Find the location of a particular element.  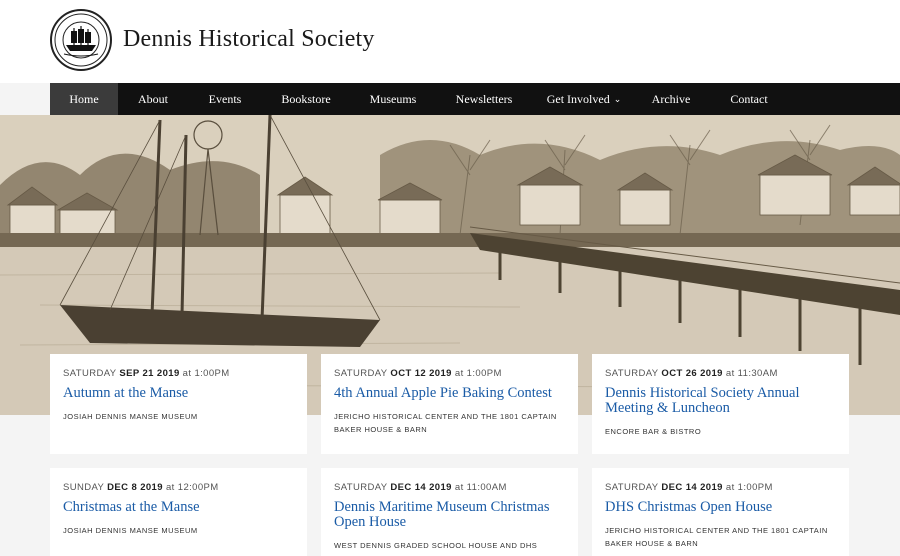

nav-item-newsletters: Newsletters is located at coordinates (484, 99).